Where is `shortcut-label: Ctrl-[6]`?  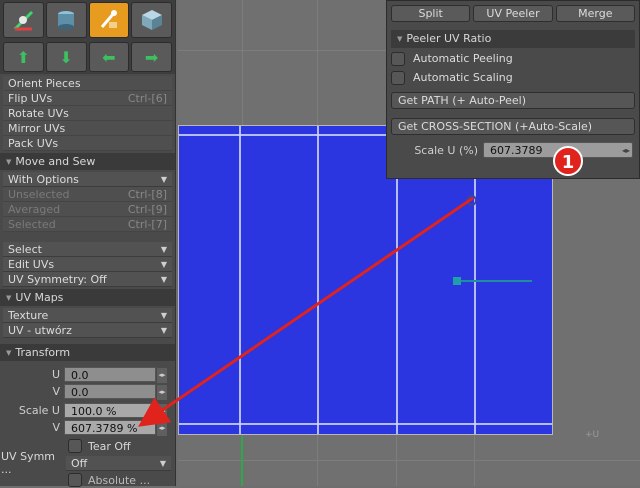 shortcut-label: Ctrl-[6] is located at coordinates (147, 98).